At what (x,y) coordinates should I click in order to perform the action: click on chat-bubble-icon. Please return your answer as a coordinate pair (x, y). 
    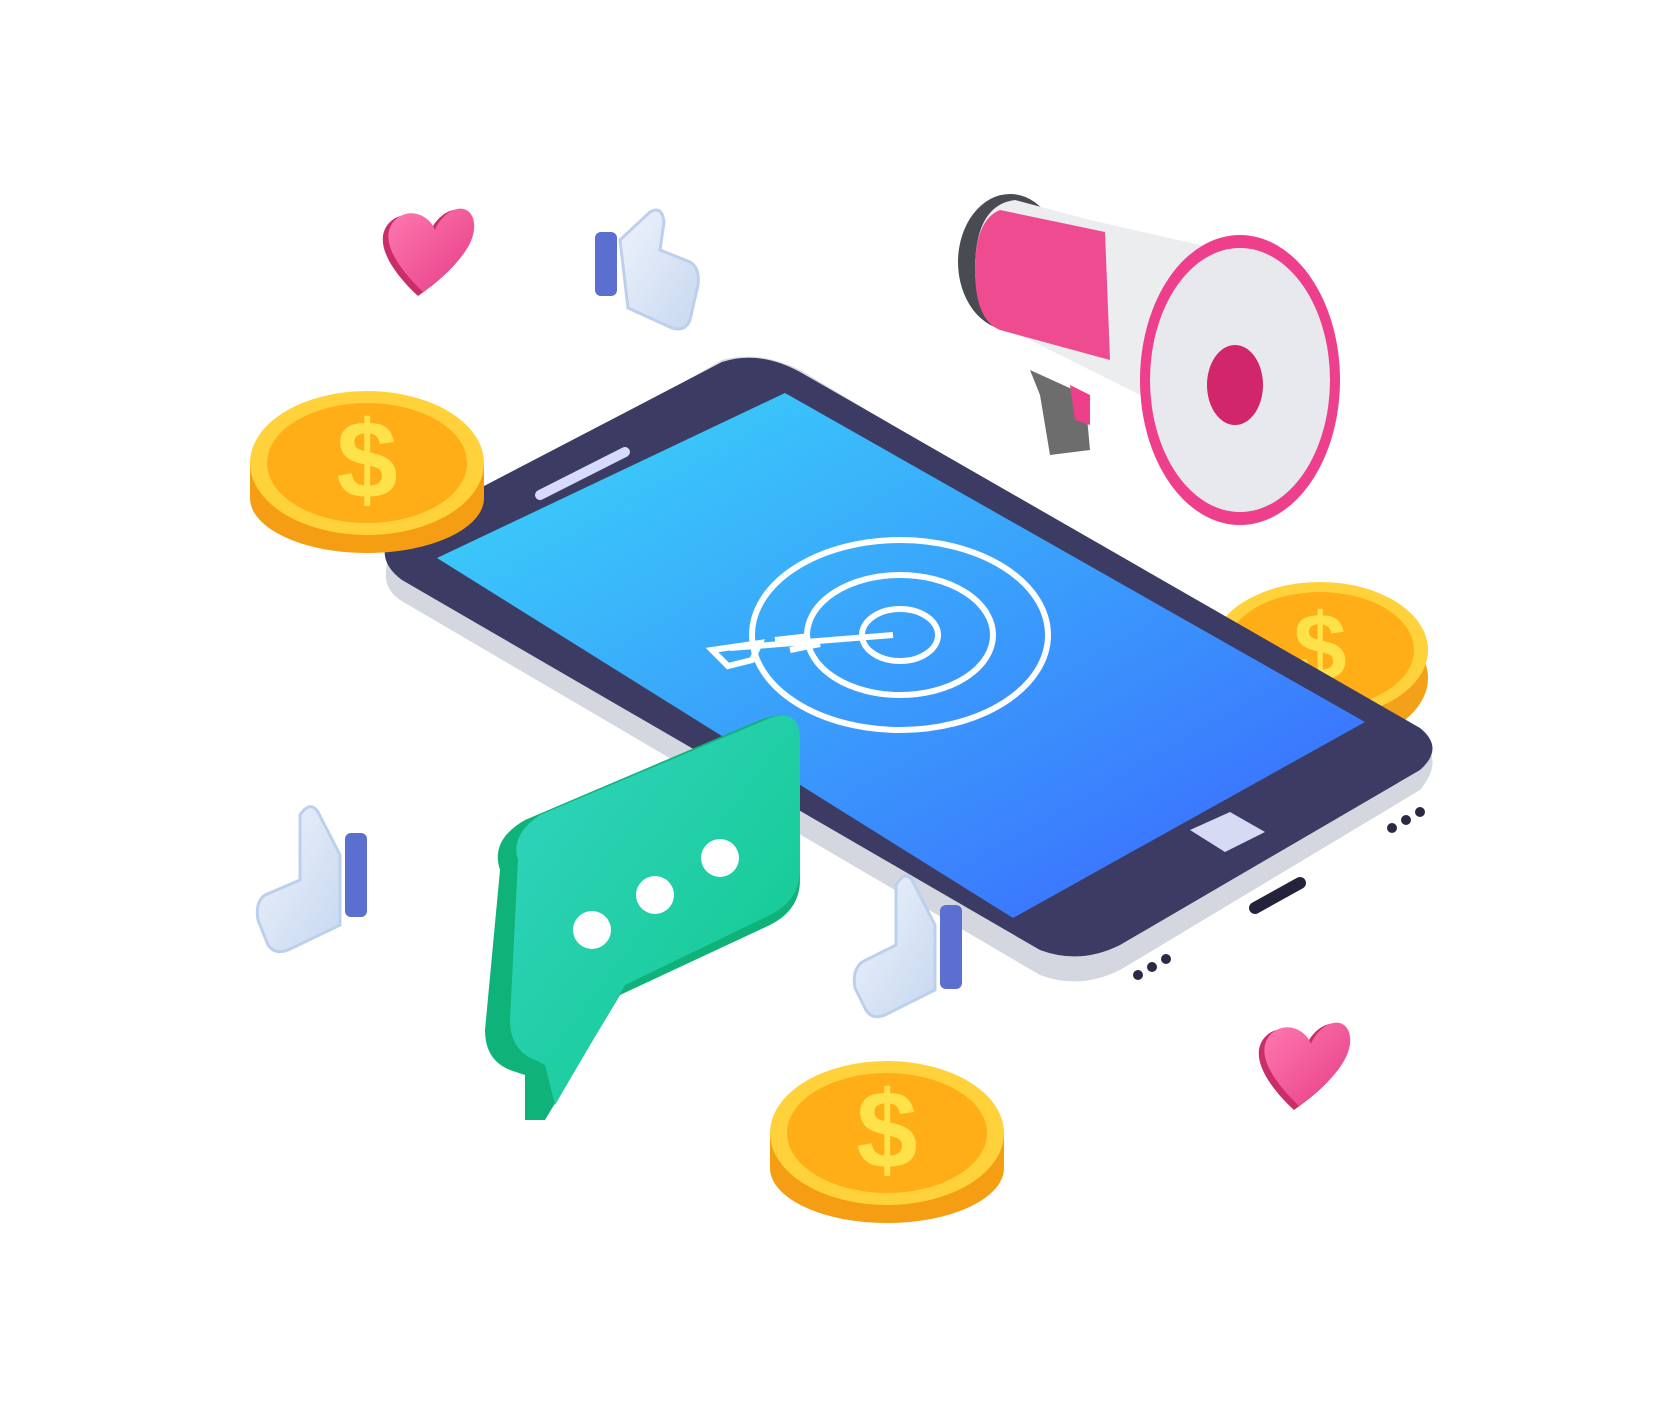
    Looking at the image, I should click on (642, 917).